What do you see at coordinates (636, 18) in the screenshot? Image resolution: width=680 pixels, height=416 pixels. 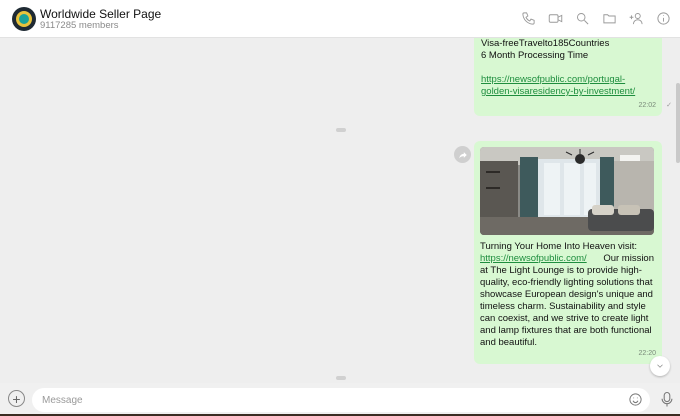 I see `add-user-icon` at bounding box center [636, 18].